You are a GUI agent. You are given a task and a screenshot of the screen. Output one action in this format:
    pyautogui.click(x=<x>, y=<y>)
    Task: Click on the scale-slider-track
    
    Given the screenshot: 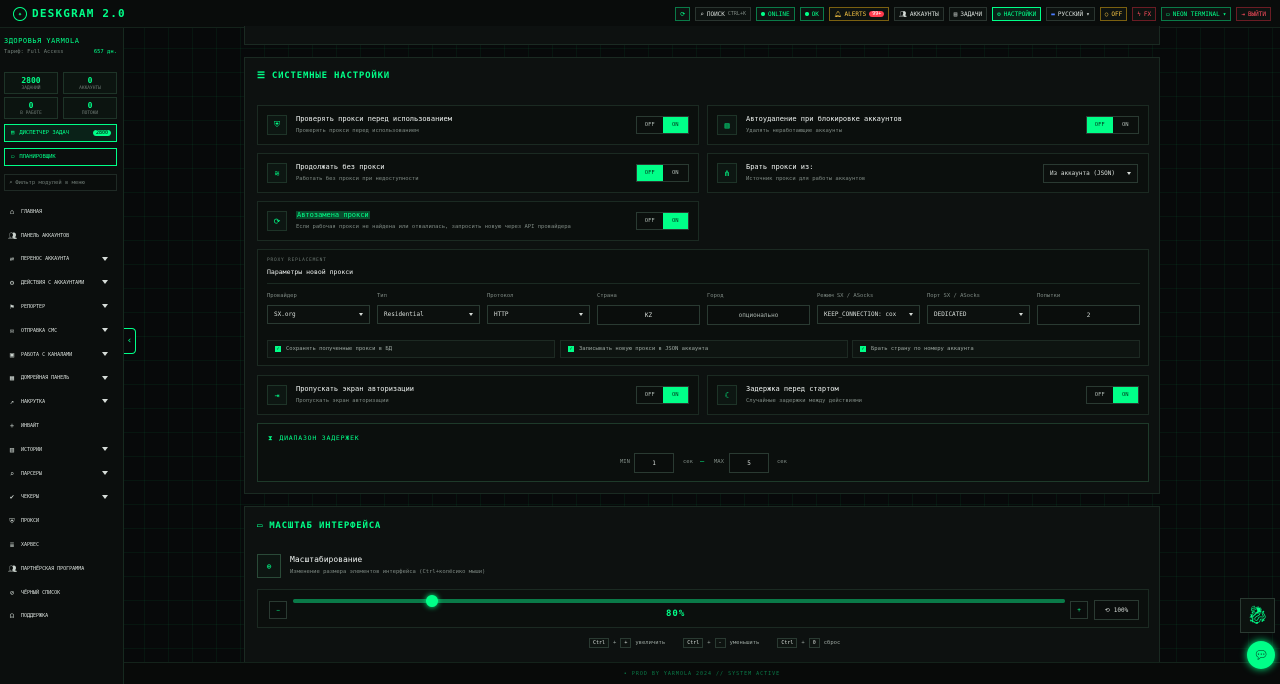 What is the action you would take?
    pyautogui.click(x=679, y=601)
    